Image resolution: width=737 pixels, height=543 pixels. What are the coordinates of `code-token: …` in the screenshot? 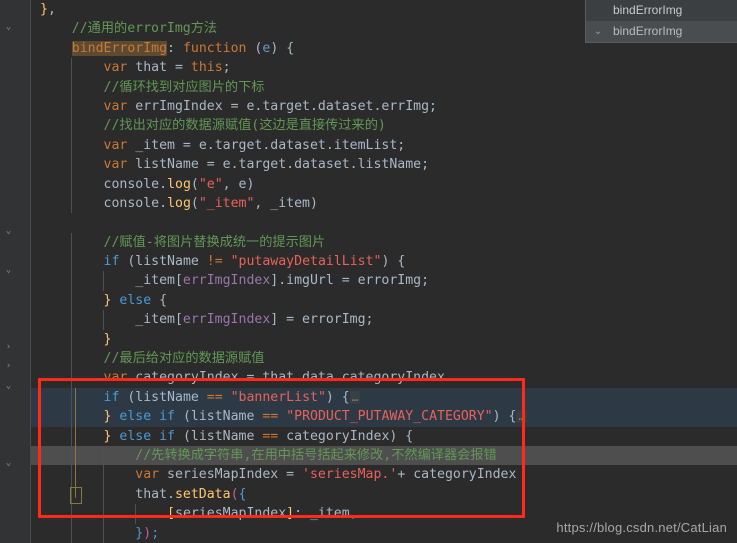 It's located at (522, 417).